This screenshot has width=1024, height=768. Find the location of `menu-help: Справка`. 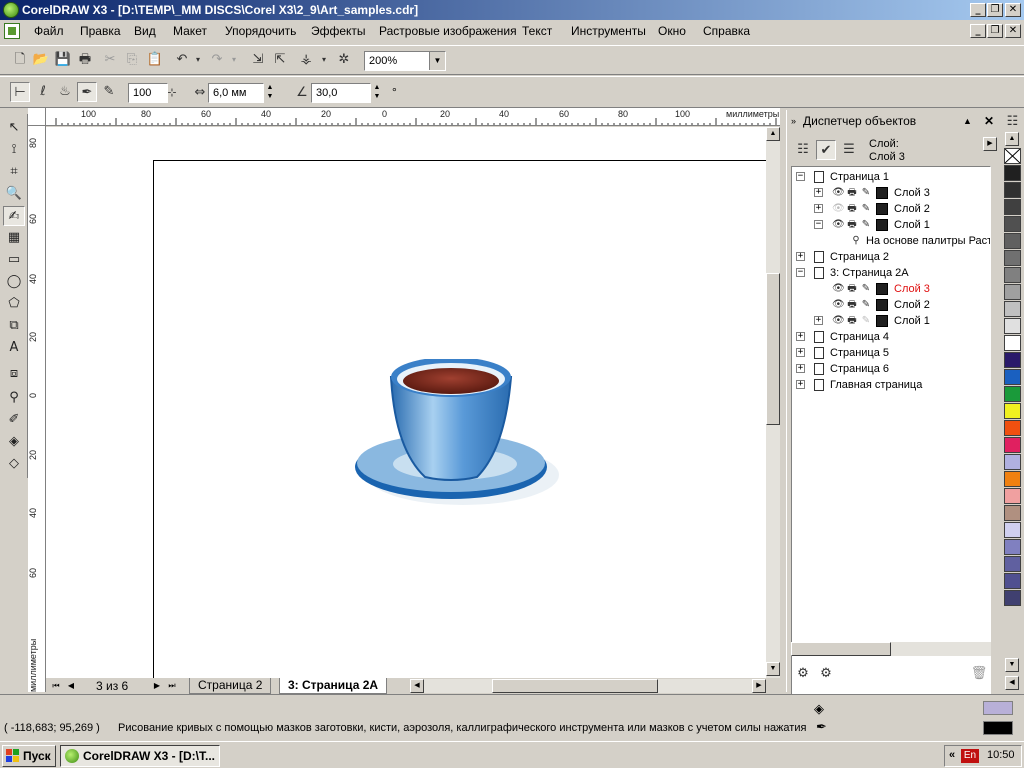

menu-help: Справка is located at coordinates (726, 31).